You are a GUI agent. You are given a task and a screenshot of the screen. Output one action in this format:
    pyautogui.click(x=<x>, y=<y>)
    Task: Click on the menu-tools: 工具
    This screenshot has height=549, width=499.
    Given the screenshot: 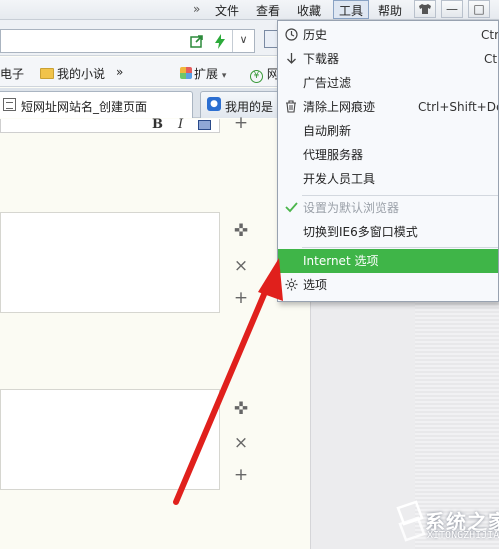 What is the action you would take?
    pyautogui.click(x=351, y=9)
    